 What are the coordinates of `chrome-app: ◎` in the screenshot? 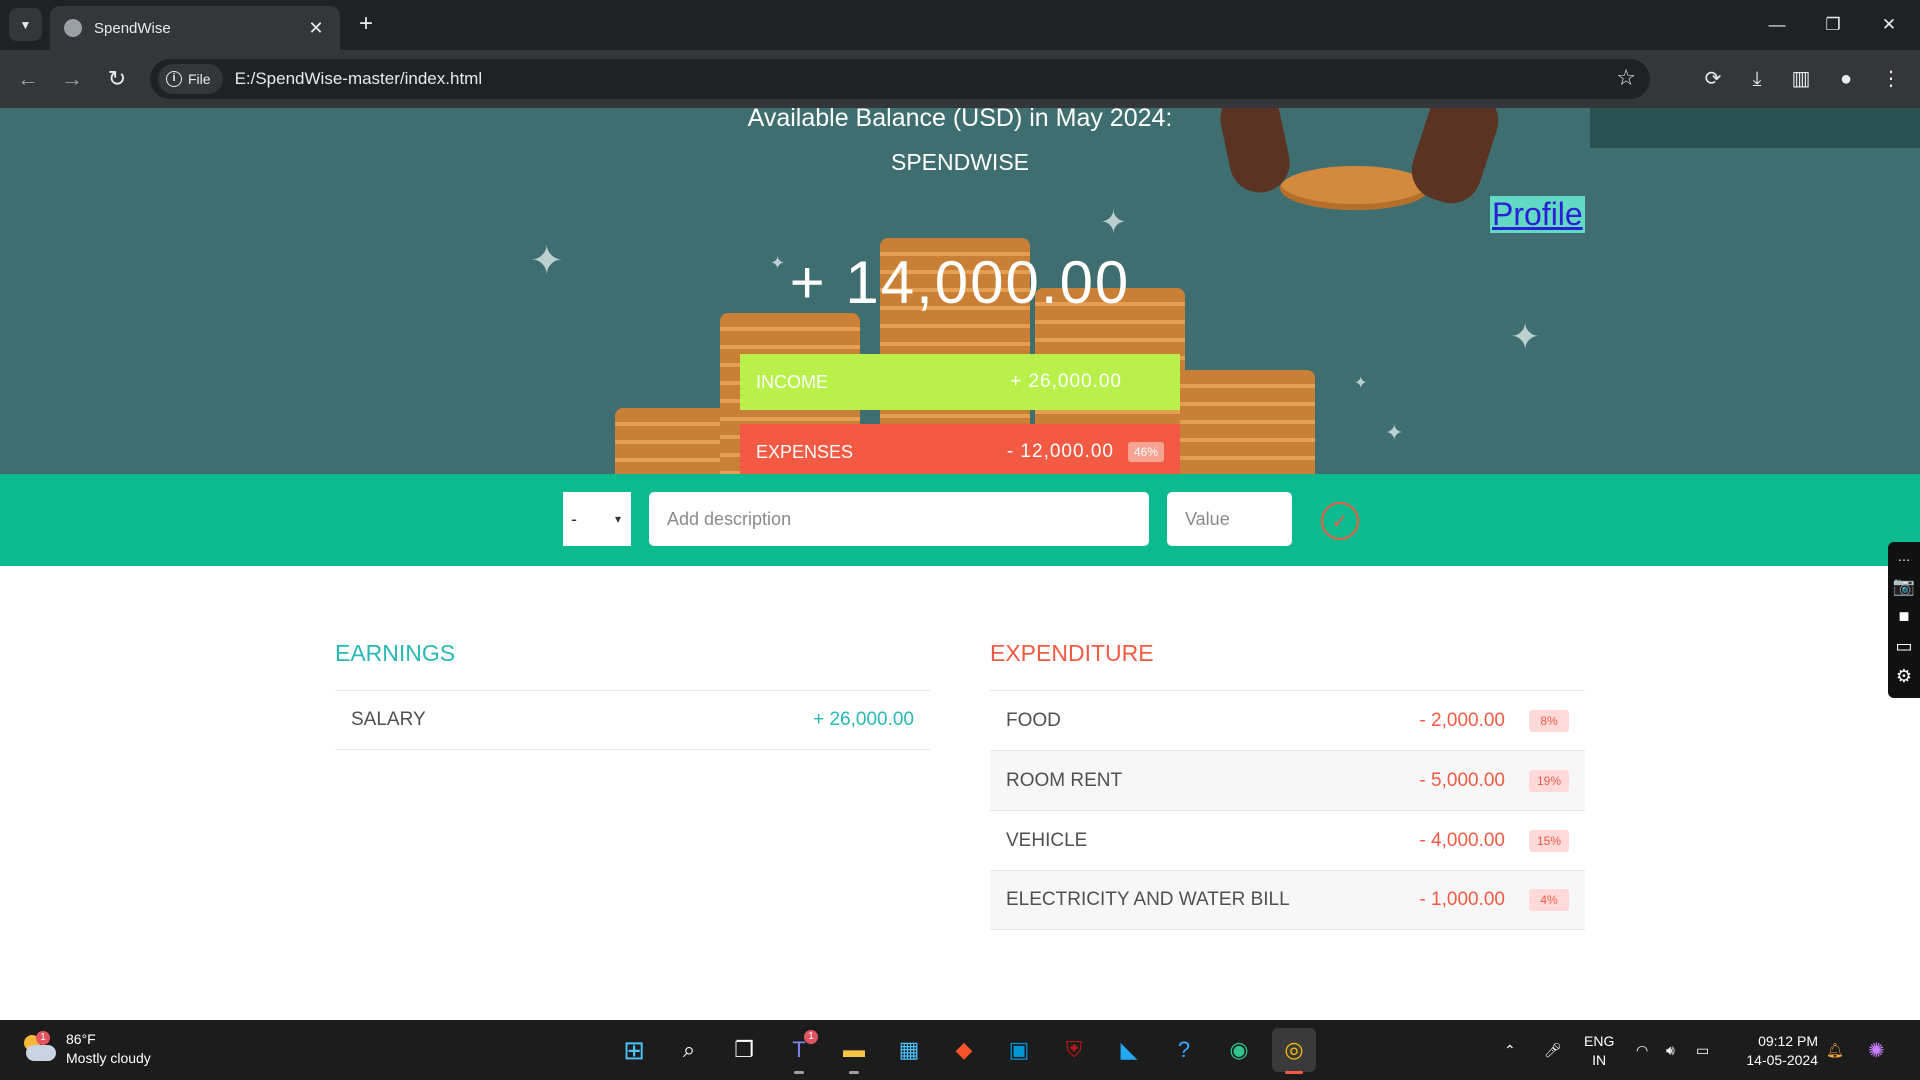 It's located at (1294, 1051).